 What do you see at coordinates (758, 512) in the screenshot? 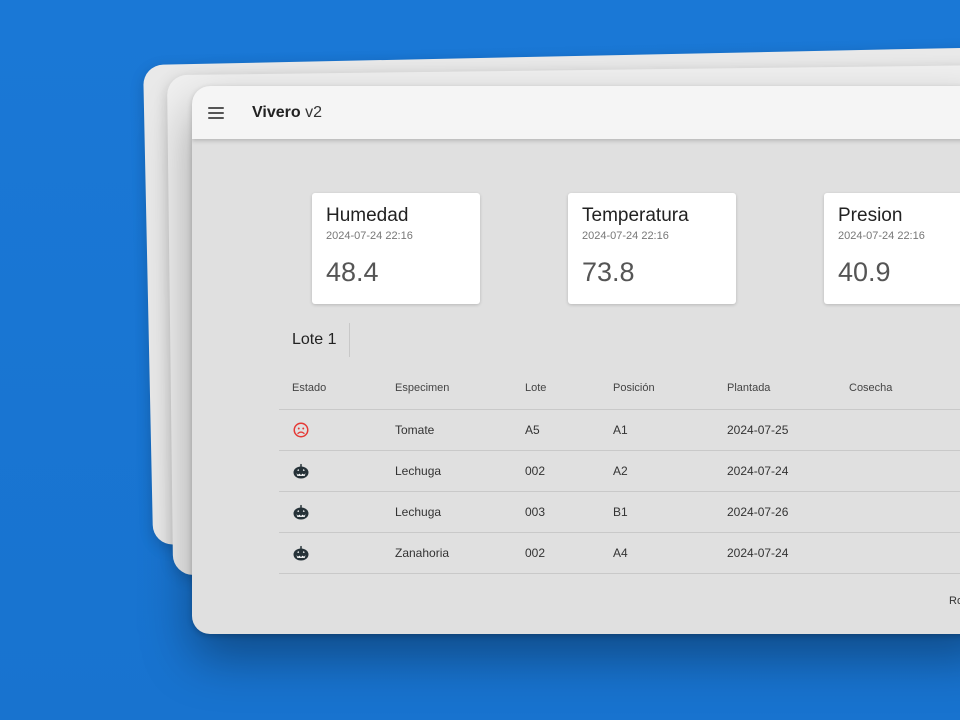
I see `plantada-cell: 2024-07-26` at bounding box center [758, 512].